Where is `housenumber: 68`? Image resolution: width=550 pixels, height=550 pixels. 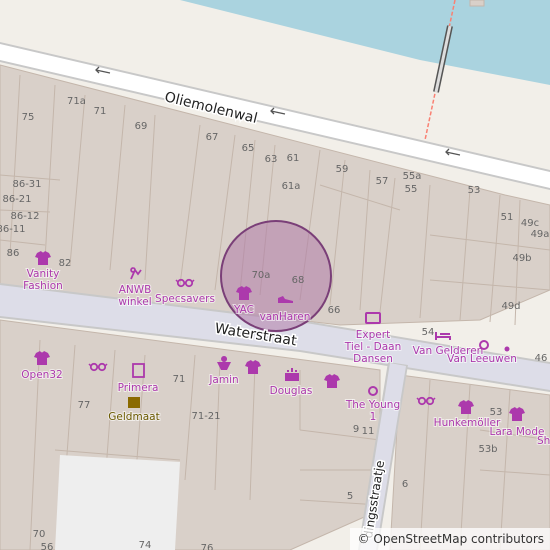 housenumber: 68 is located at coordinates (298, 280).